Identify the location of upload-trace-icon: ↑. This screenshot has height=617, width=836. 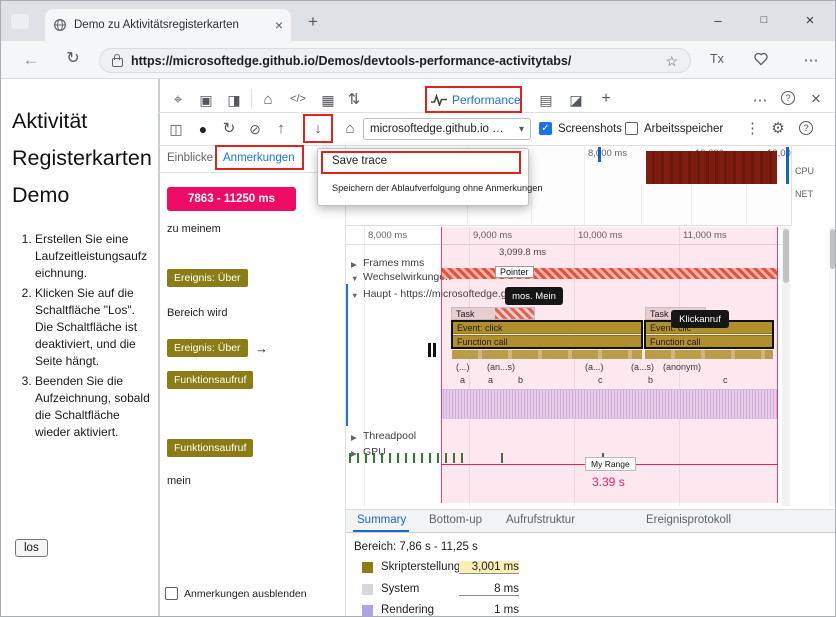
(281, 128).